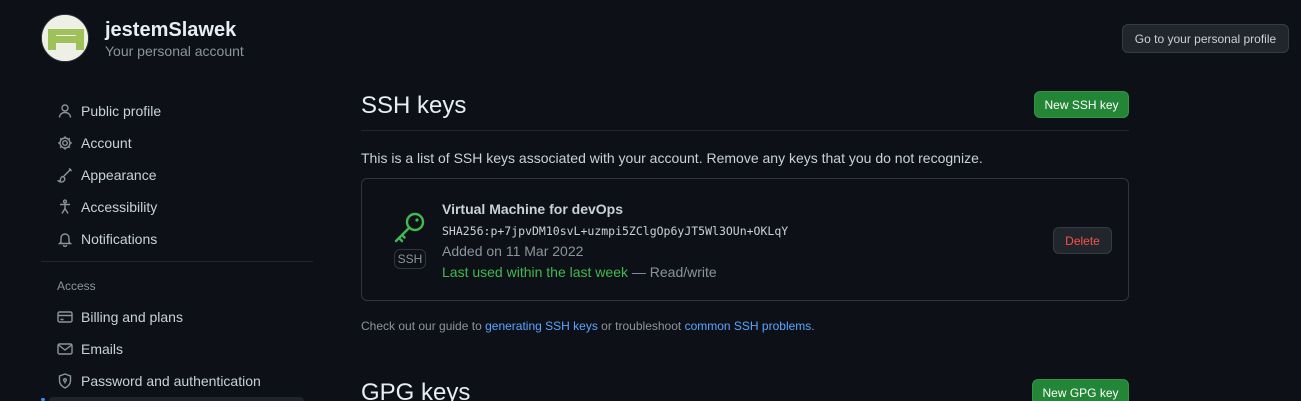 This screenshot has height=401, width=1301. What do you see at coordinates (513, 251) in the screenshot?
I see `ssh-key-added-date: Added on 11 Mar 2022` at bounding box center [513, 251].